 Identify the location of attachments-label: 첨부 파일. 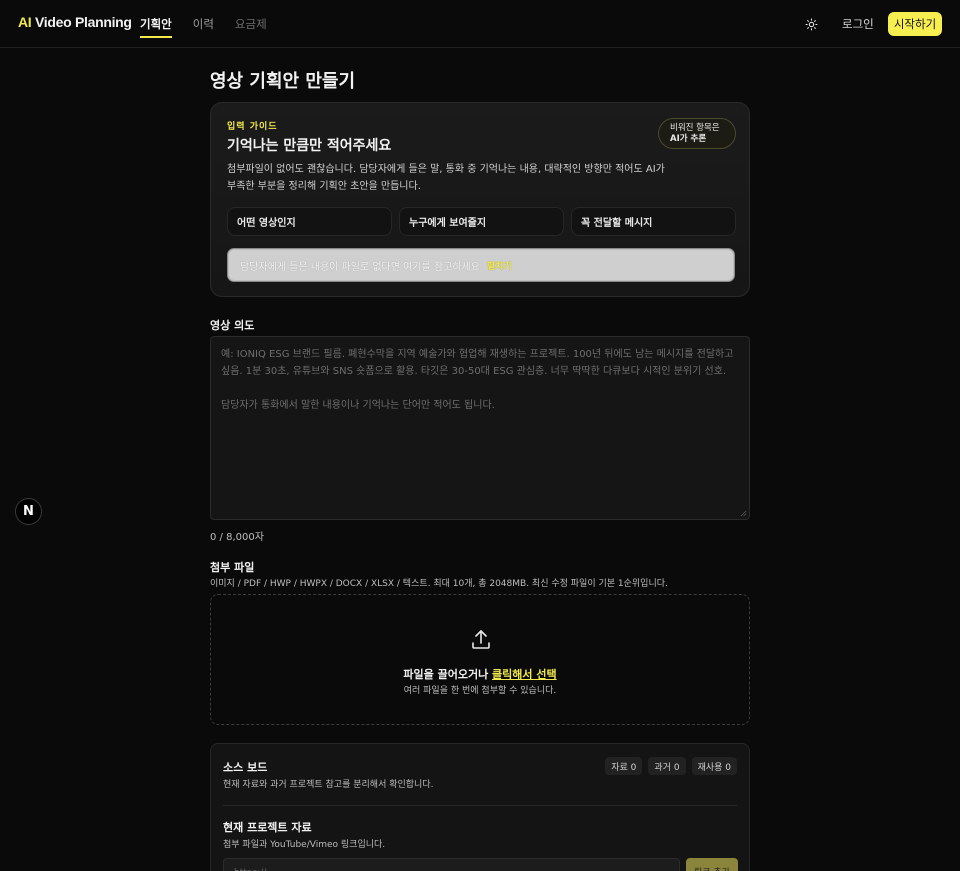
(232, 567).